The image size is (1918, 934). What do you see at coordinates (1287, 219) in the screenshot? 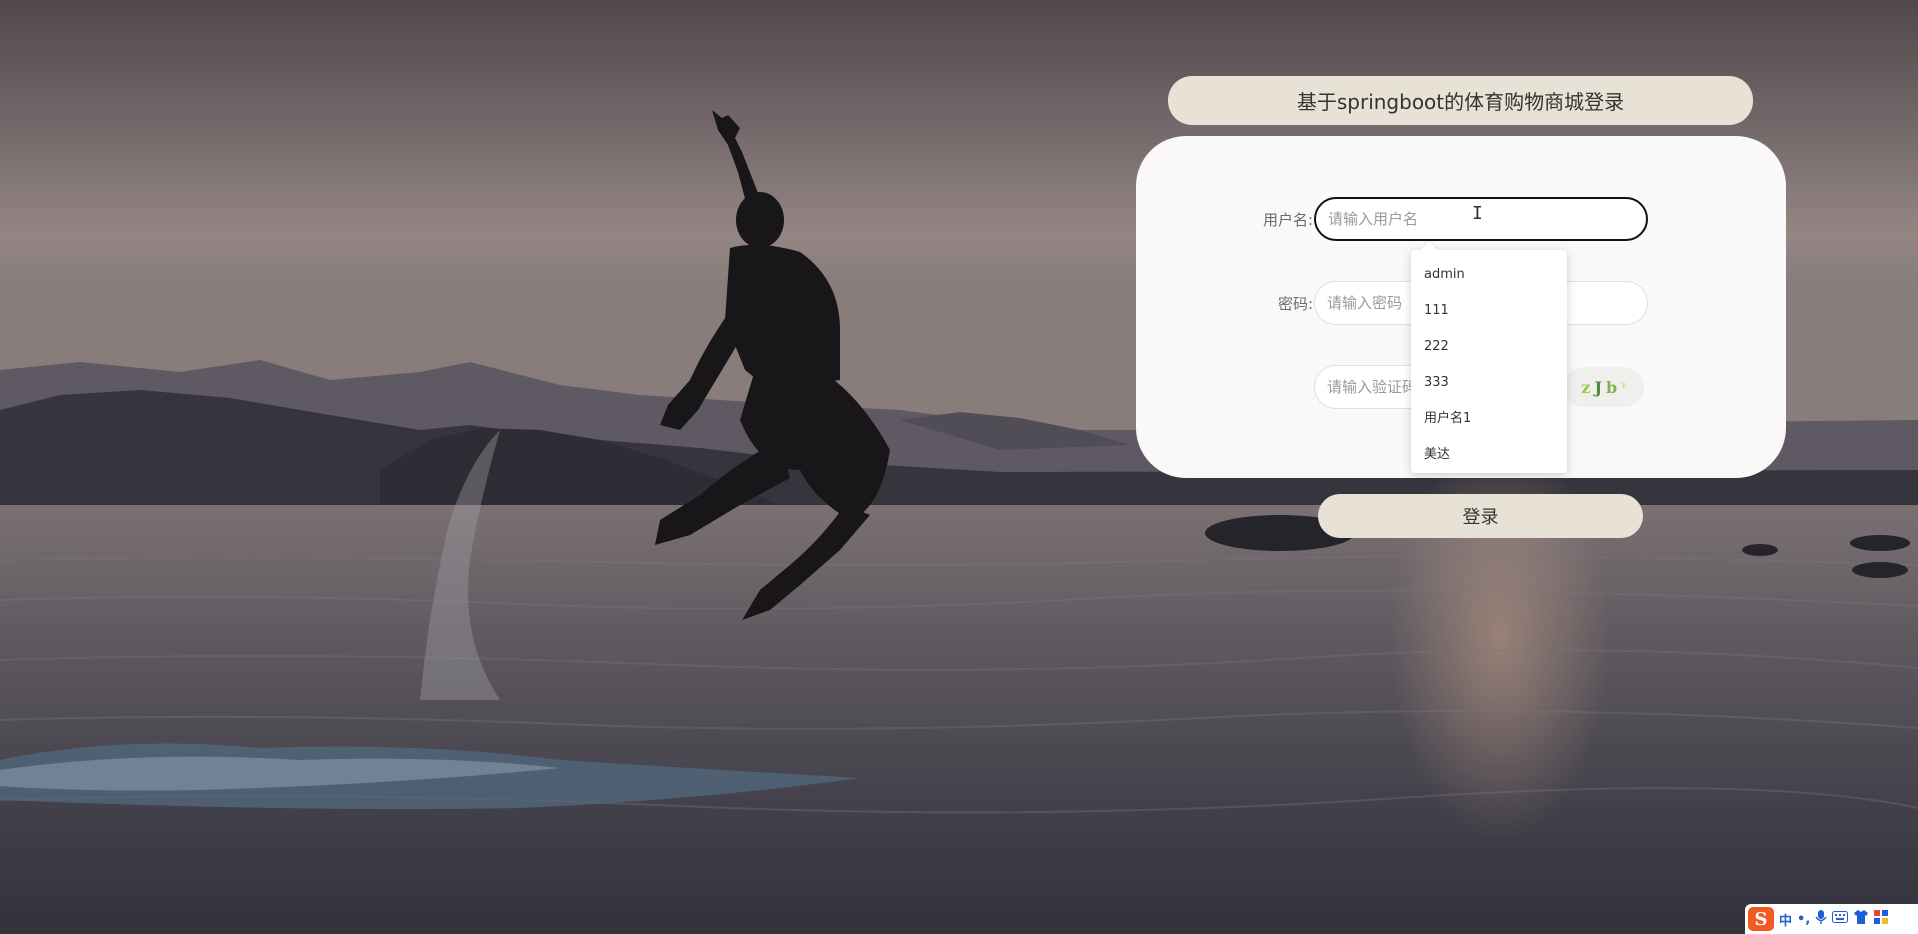
I see `username-label: 用户名:` at bounding box center [1287, 219].